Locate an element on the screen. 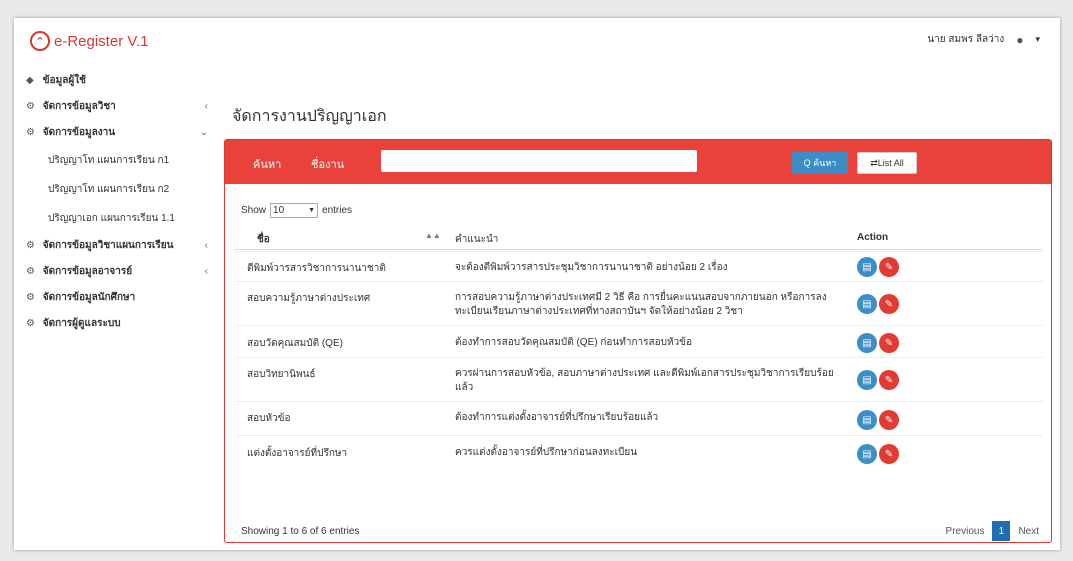 The image size is (1073, 561). entries-select: 10 ▼ is located at coordinates (294, 210).